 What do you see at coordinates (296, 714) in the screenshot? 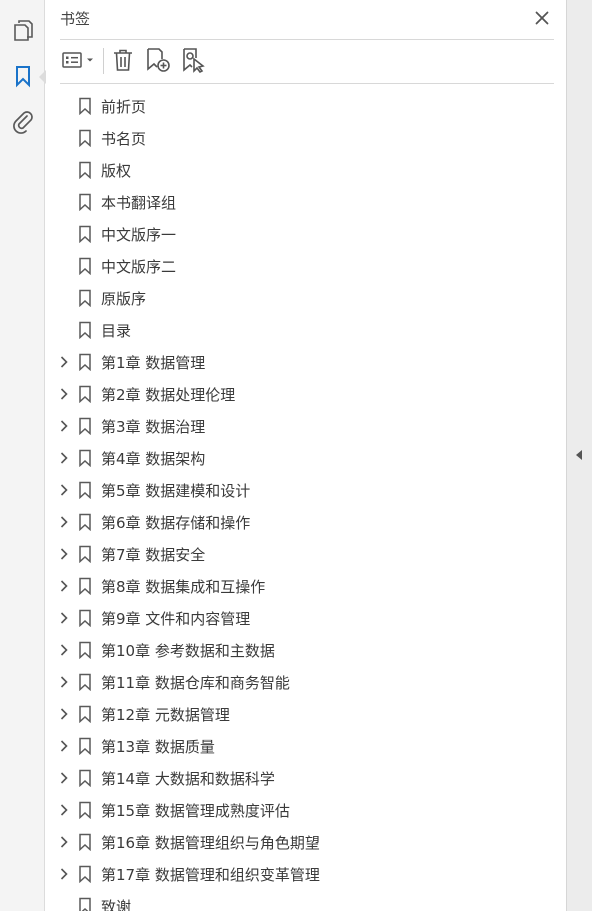
I see `bookmark-item: 第12章 元数据管理` at bounding box center [296, 714].